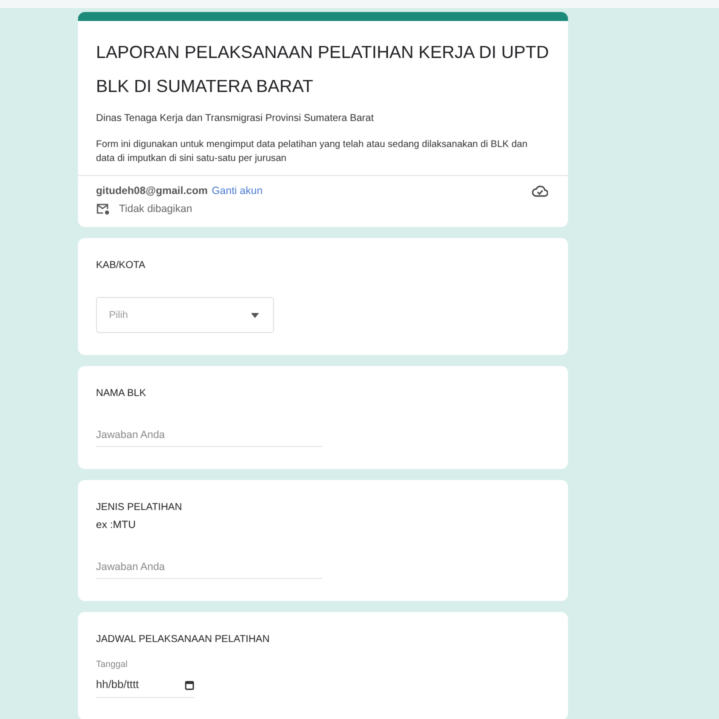 The height and width of the screenshot is (719, 719). I want to click on date-label: Tanggal, so click(112, 664).